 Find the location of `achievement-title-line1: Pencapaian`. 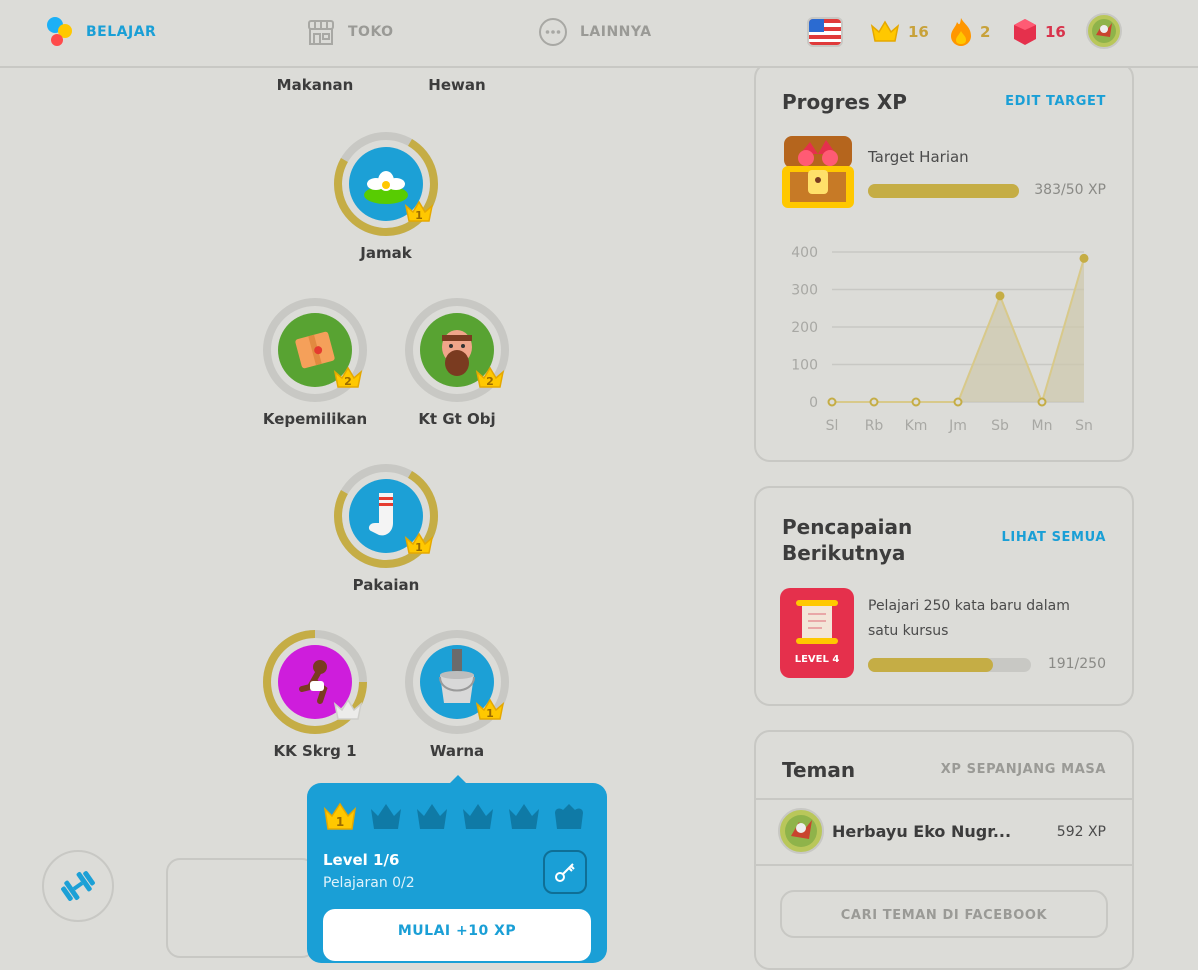

achievement-title-line1: Pencapaian is located at coordinates (847, 527).